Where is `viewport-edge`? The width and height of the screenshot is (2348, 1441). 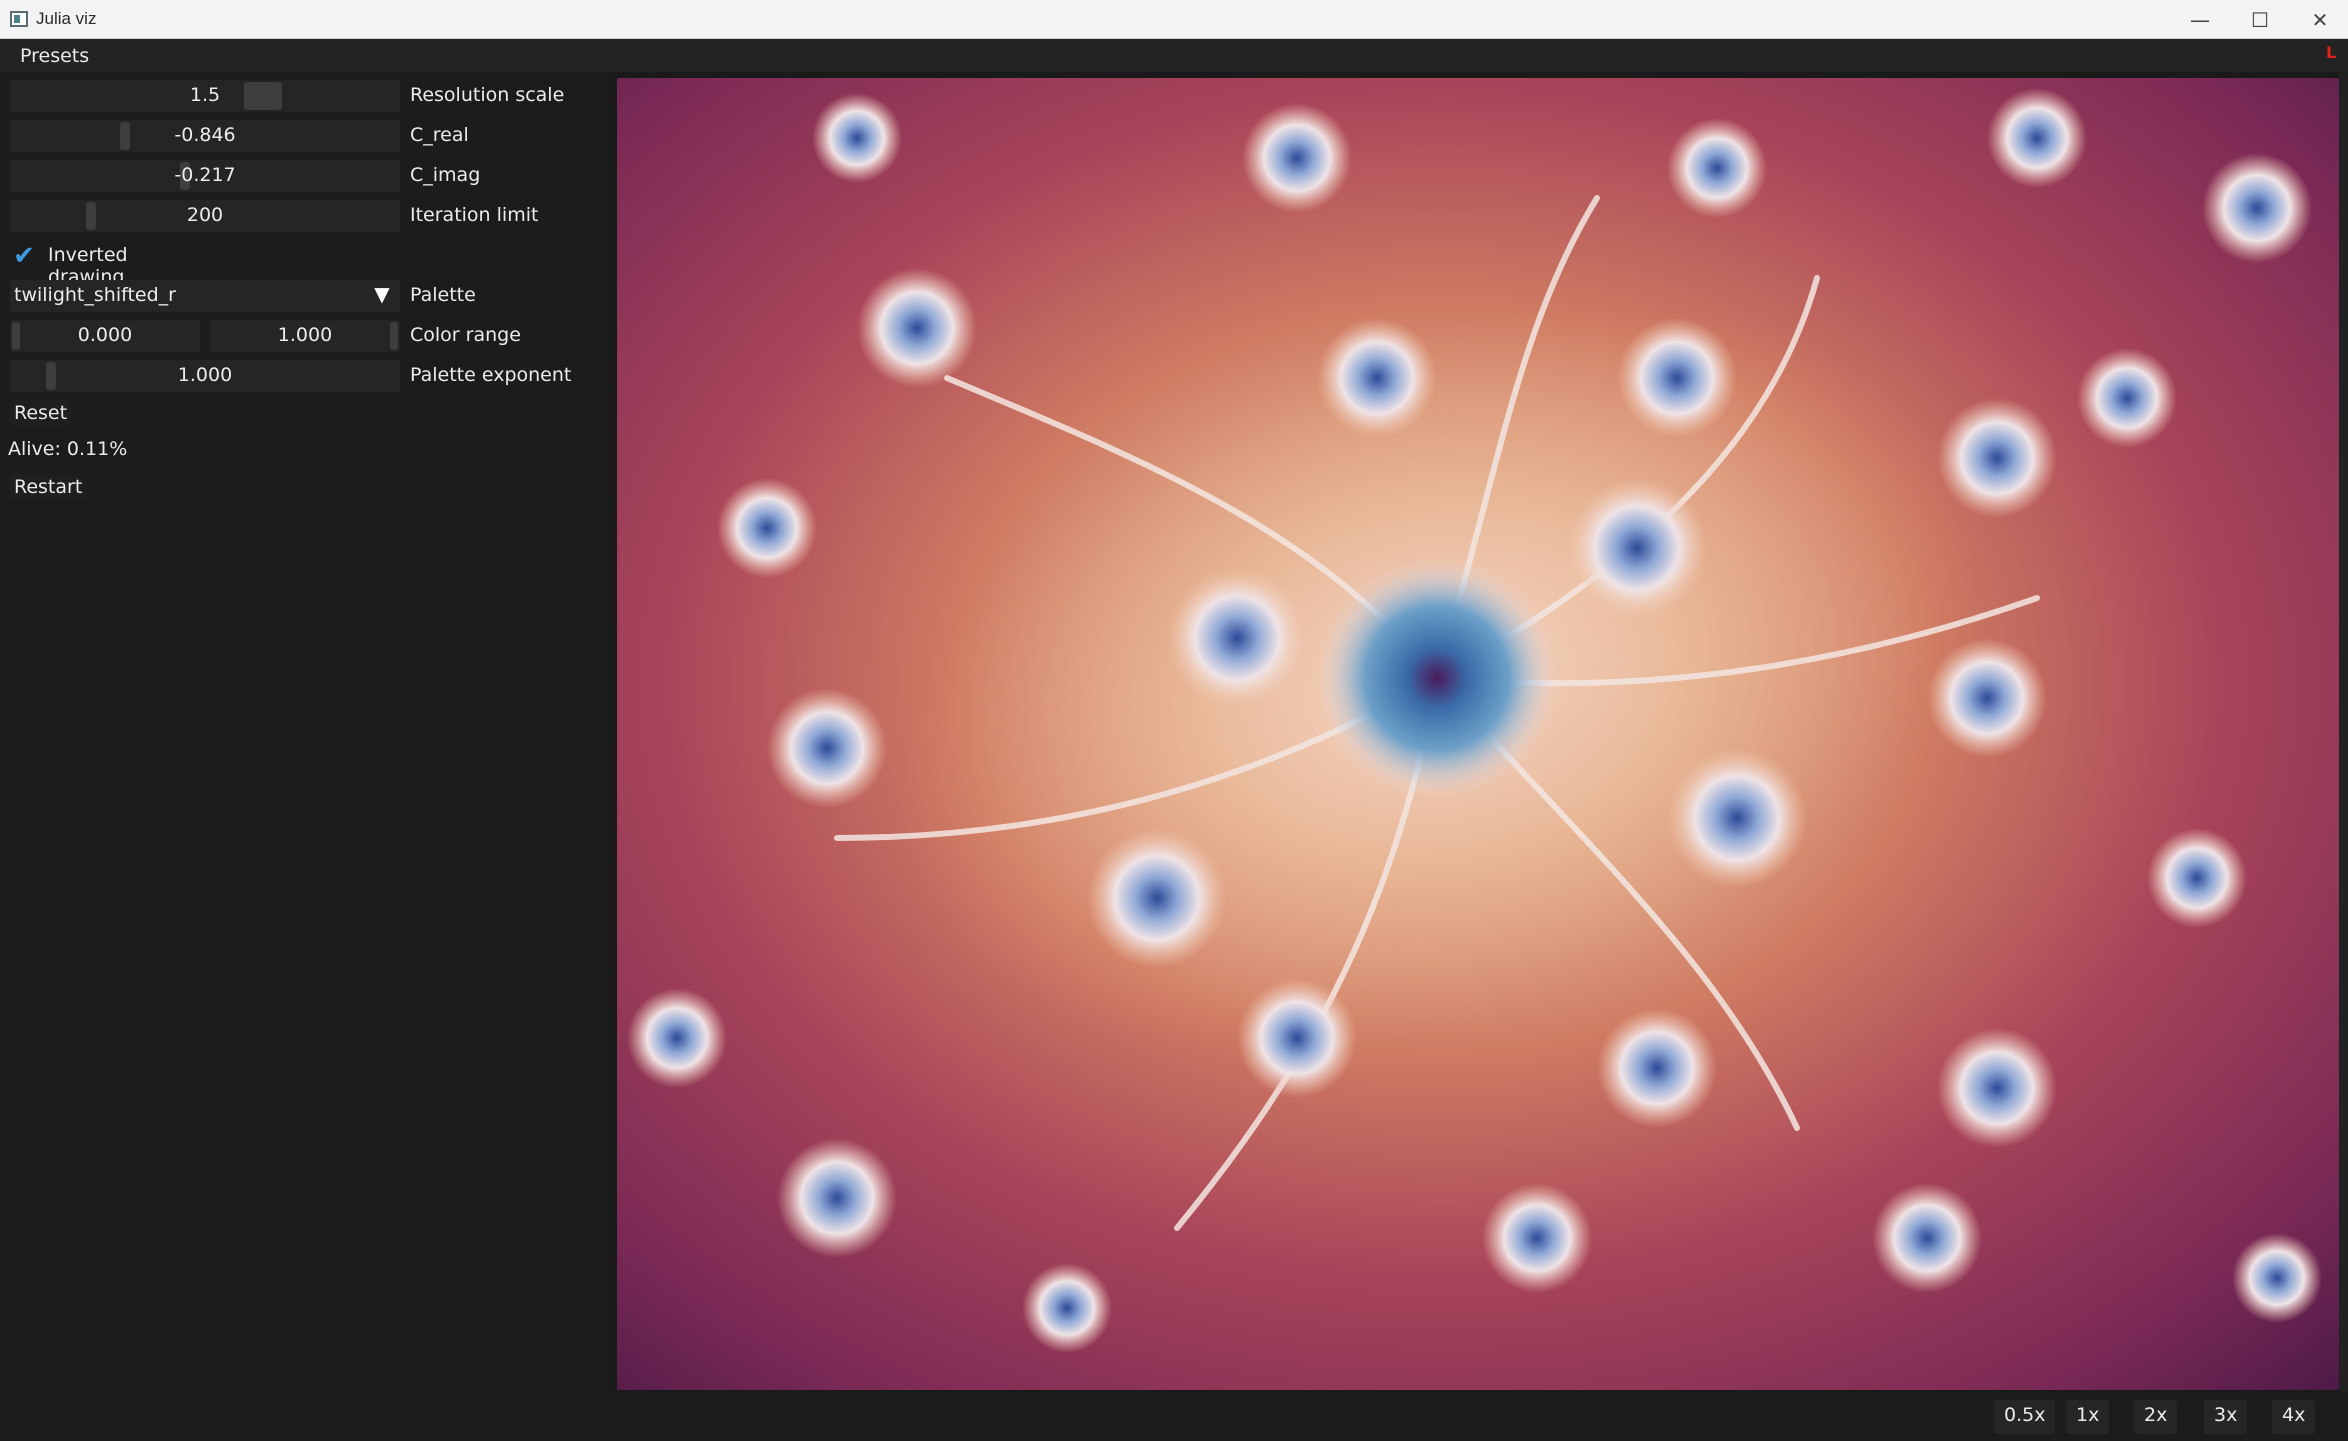
viewport-edge is located at coordinates (2343, 732).